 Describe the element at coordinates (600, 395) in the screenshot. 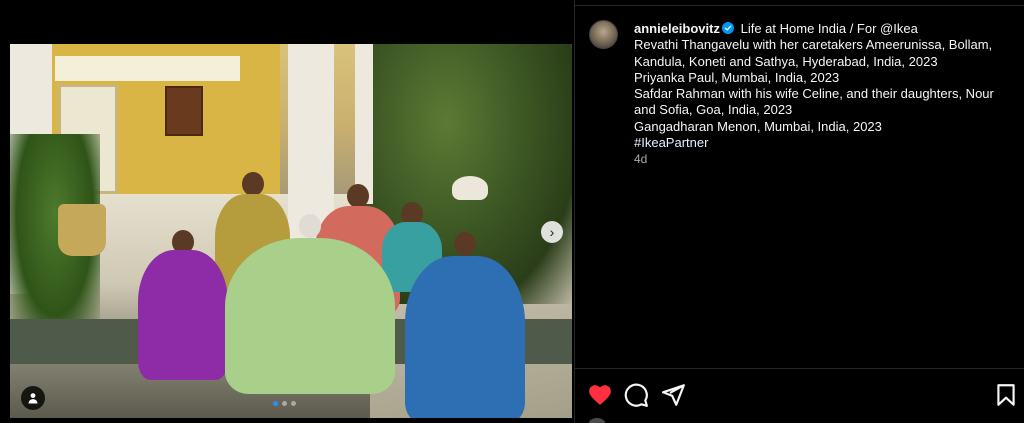

I see `heart-icon` at that location.